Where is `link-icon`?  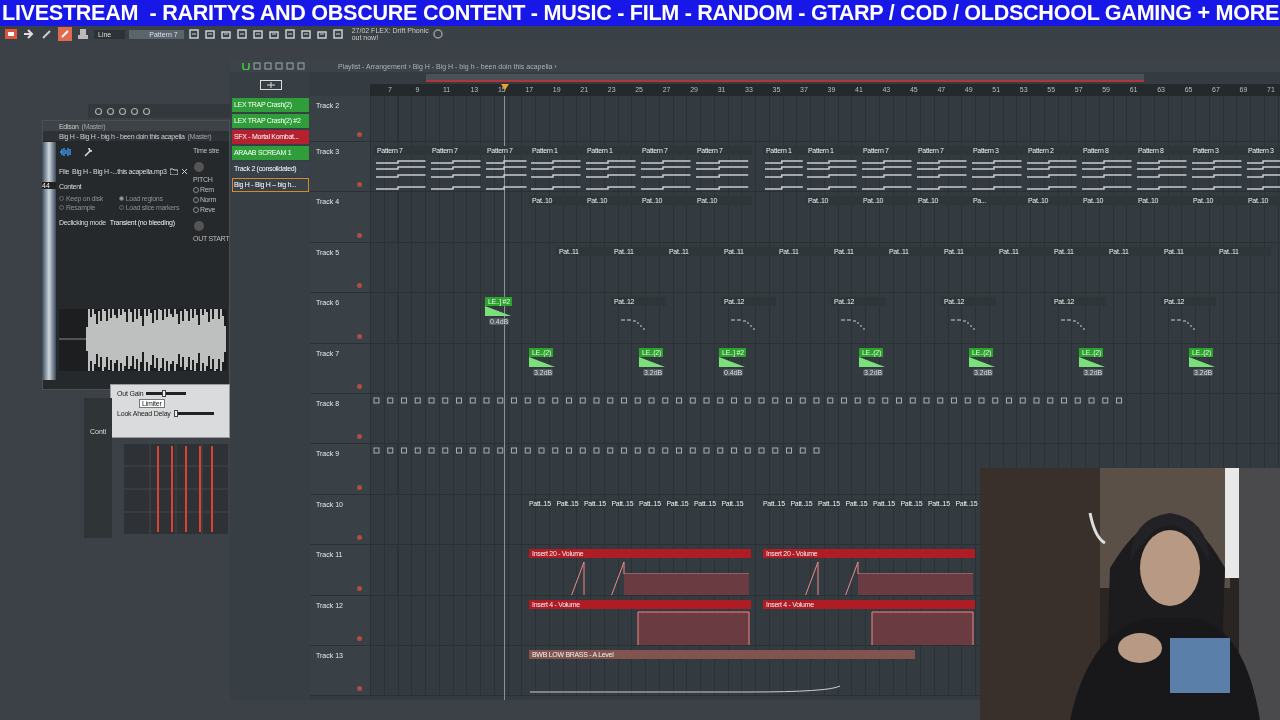
link-icon is located at coordinates (65, 34).